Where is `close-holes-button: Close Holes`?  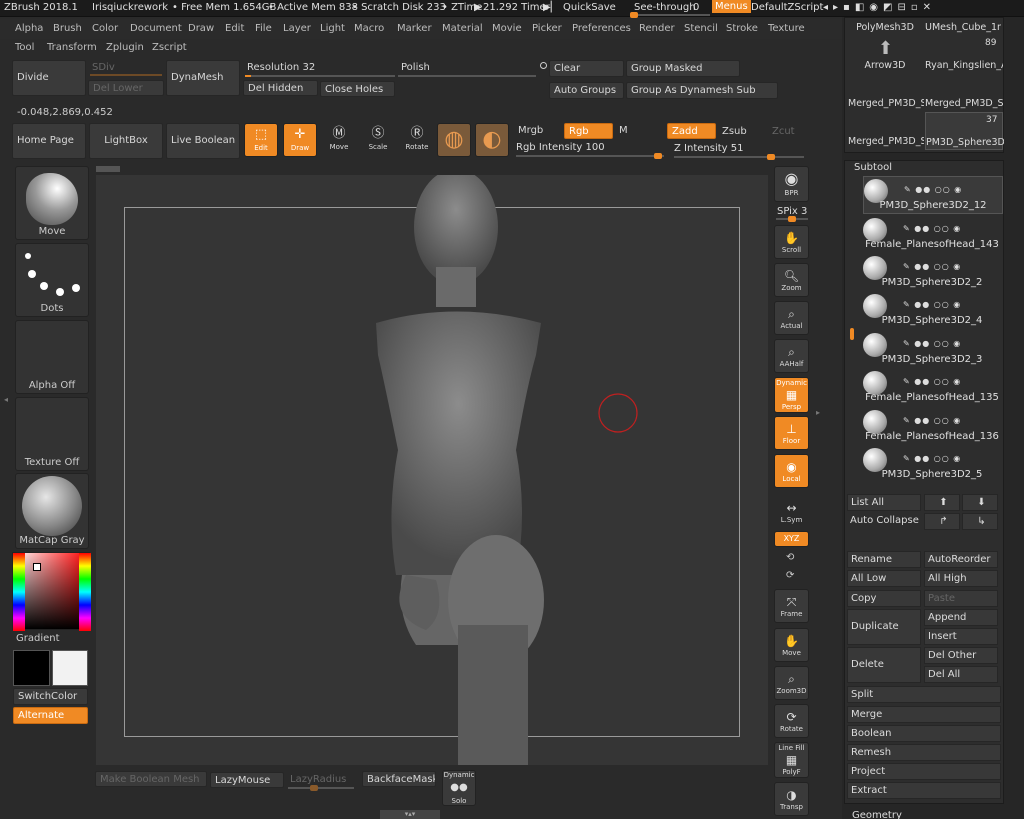
close-holes-button: Close Holes is located at coordinates (357, 89).